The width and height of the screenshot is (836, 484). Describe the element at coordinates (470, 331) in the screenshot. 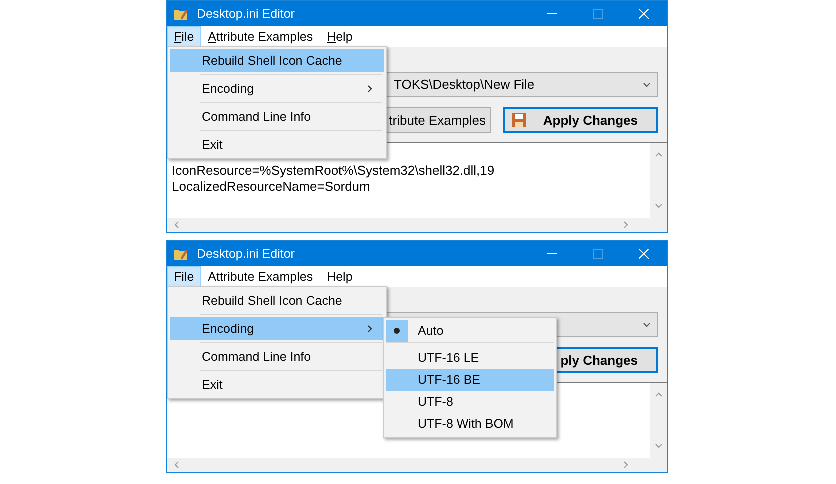

I see `submenu-entry: Auto` at that location.